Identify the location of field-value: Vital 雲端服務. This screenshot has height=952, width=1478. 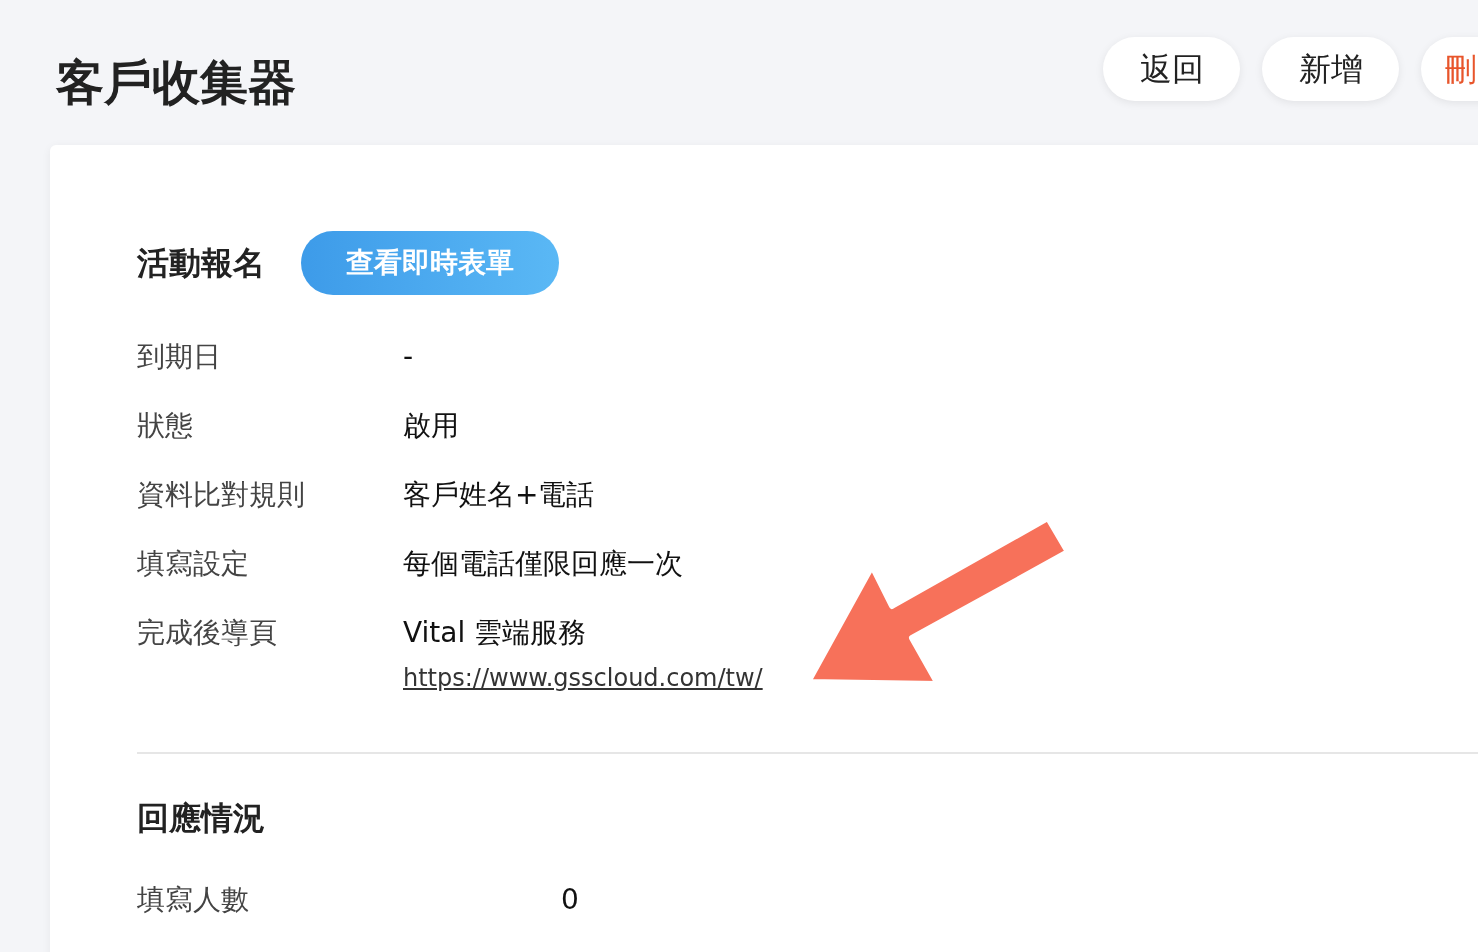
(495, 632).